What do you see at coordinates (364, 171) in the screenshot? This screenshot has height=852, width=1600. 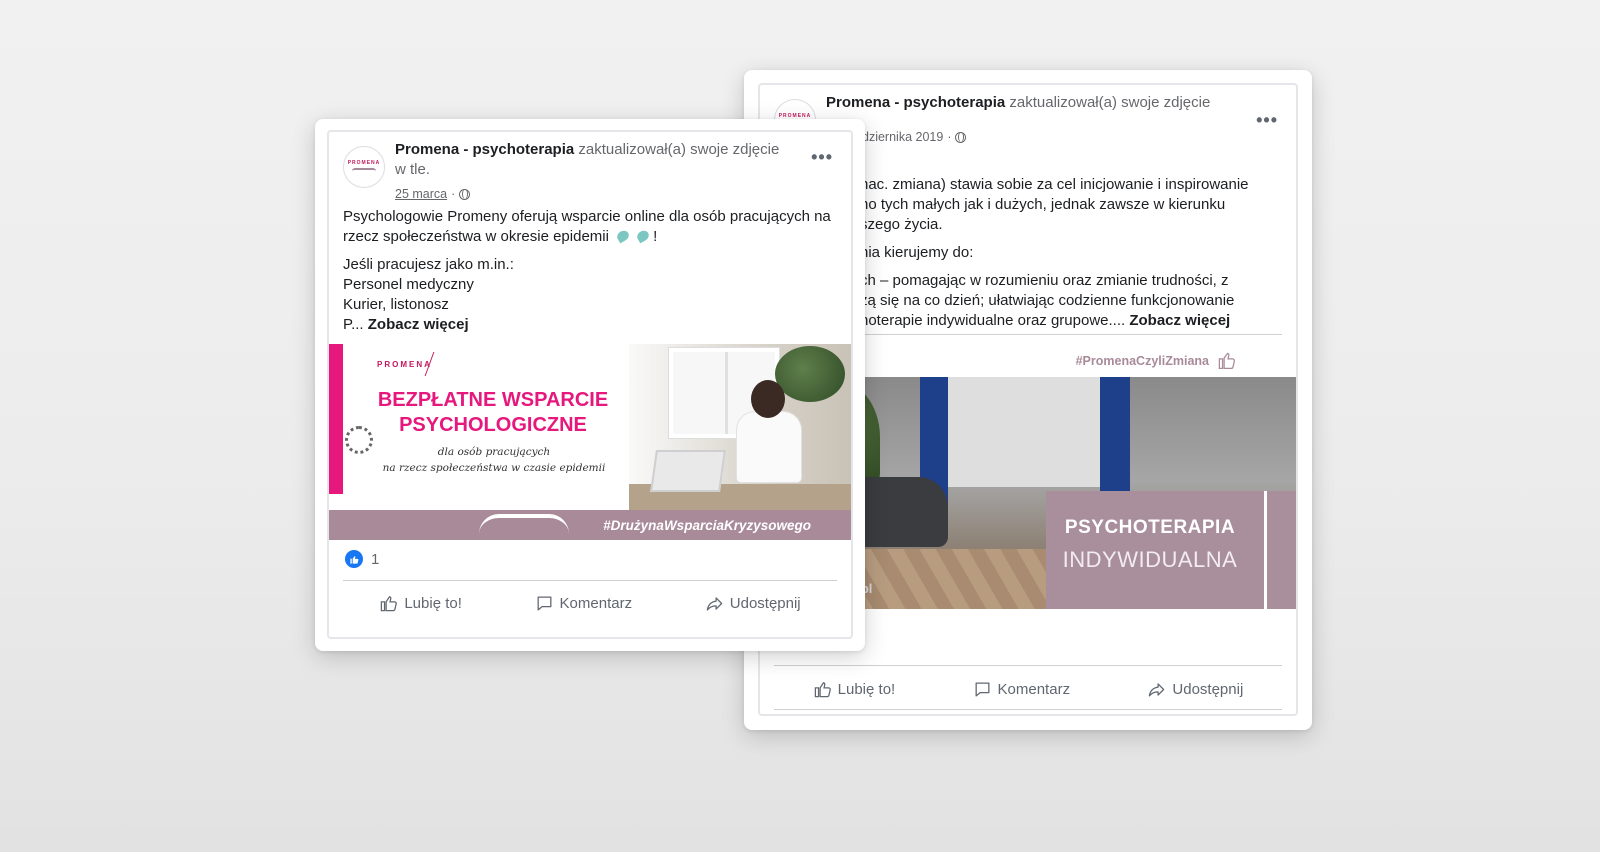 I see `hands-logo-icon` at bounding box center [364, 171].